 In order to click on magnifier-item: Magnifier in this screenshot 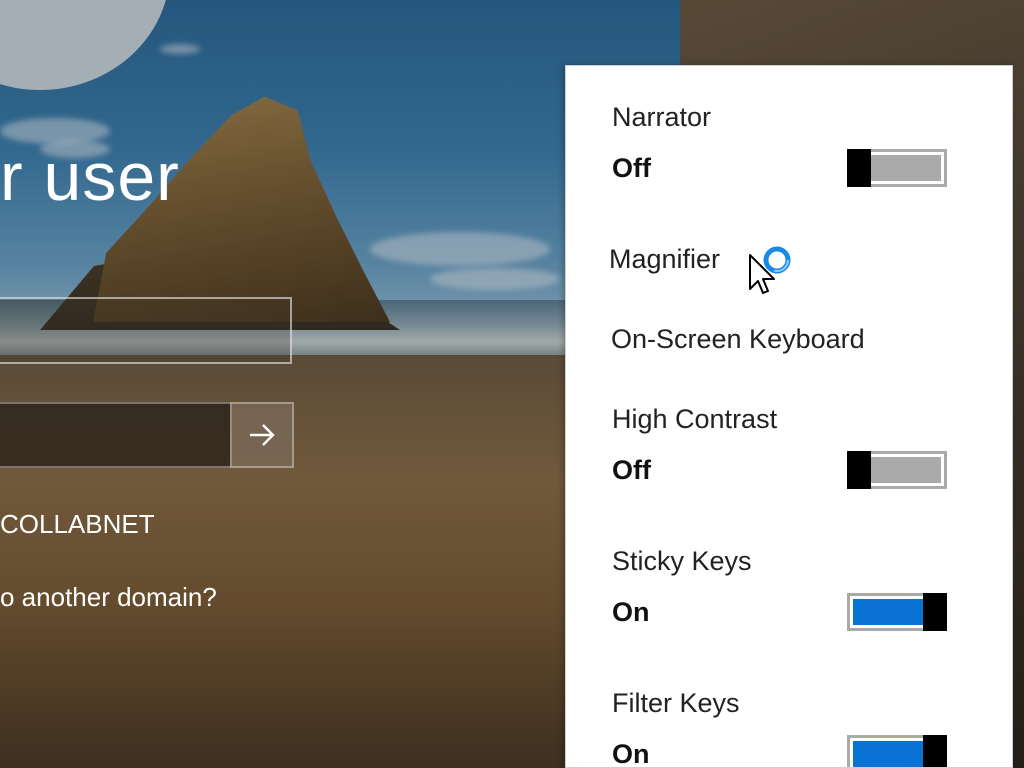, I will do `click(664, 259)`.